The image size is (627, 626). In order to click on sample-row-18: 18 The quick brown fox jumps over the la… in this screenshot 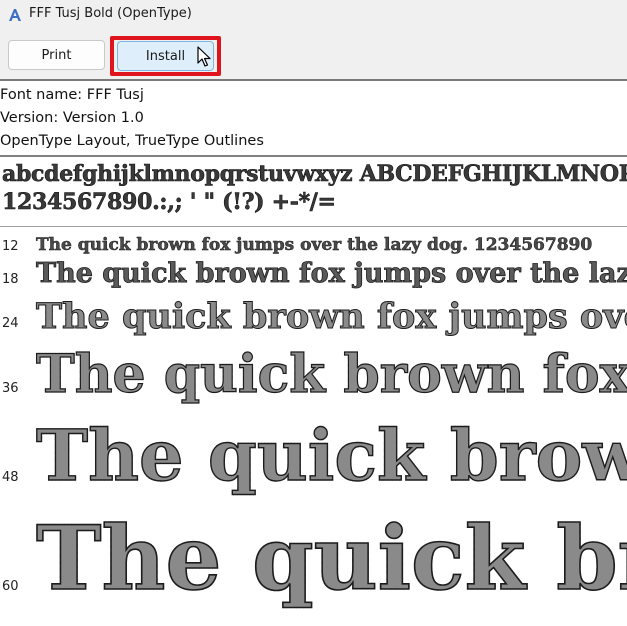, I will do `click(313, 278)`.